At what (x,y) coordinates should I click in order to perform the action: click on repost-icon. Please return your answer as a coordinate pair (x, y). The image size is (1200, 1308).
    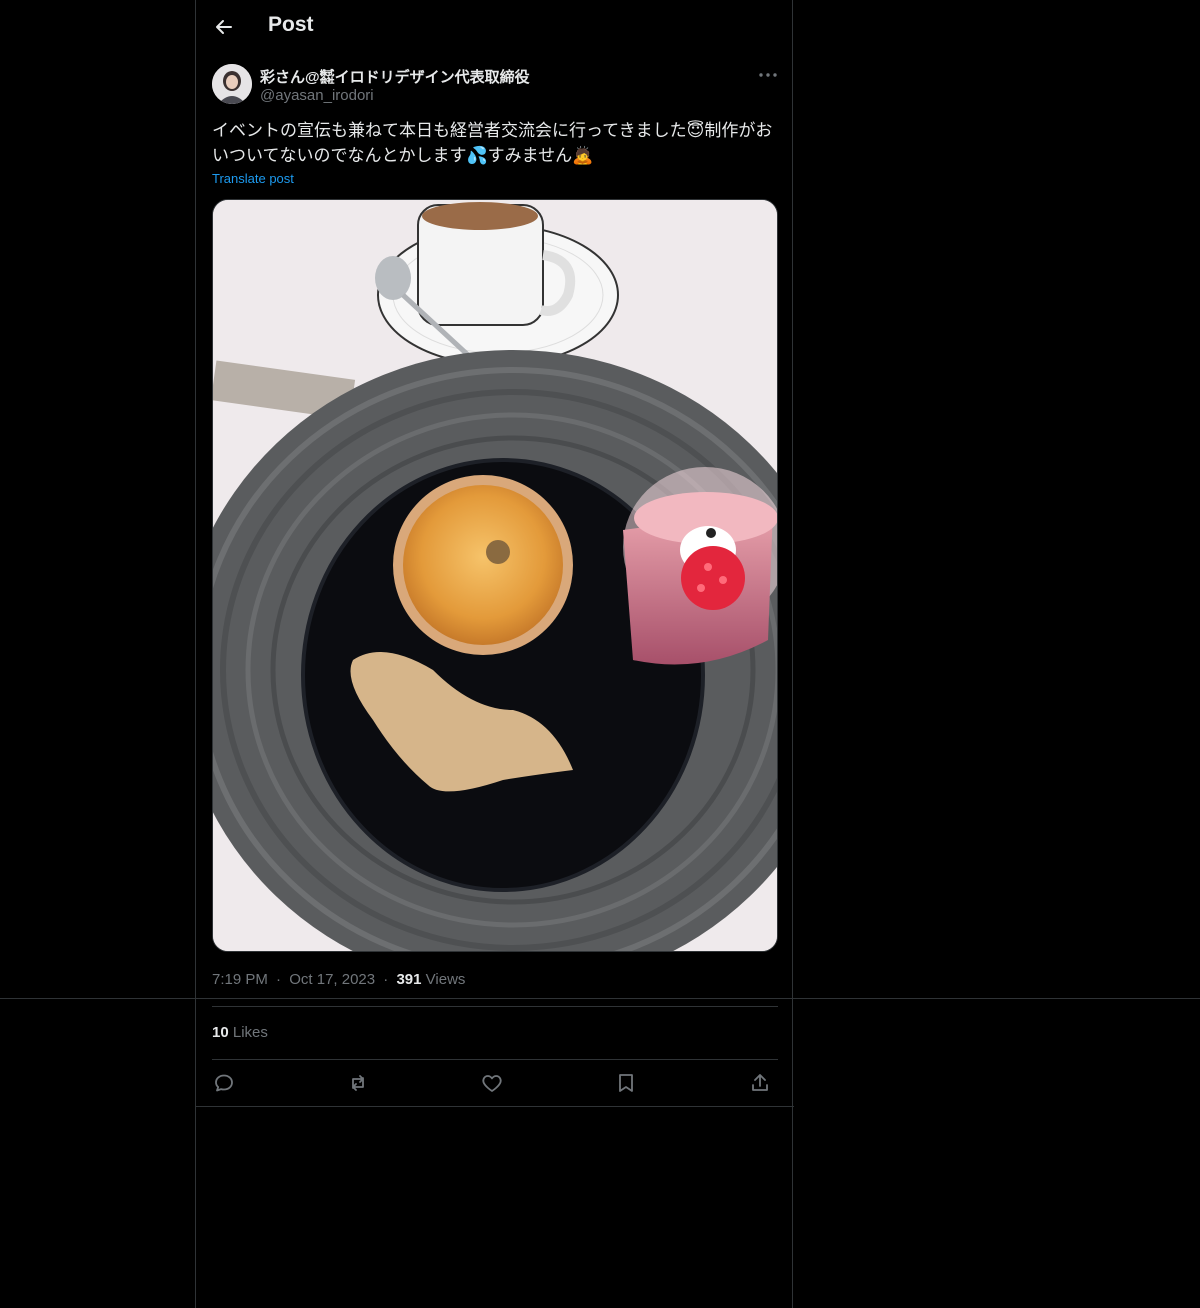
    Looking at the image, I should click on (358, 1083).